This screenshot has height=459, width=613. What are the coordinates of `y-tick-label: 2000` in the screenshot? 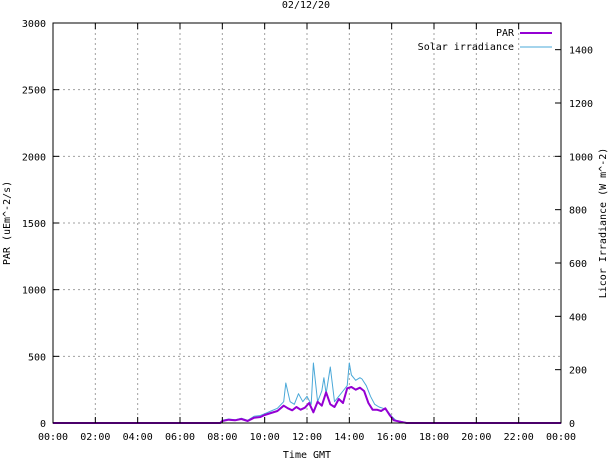 It's located at (34, 157).